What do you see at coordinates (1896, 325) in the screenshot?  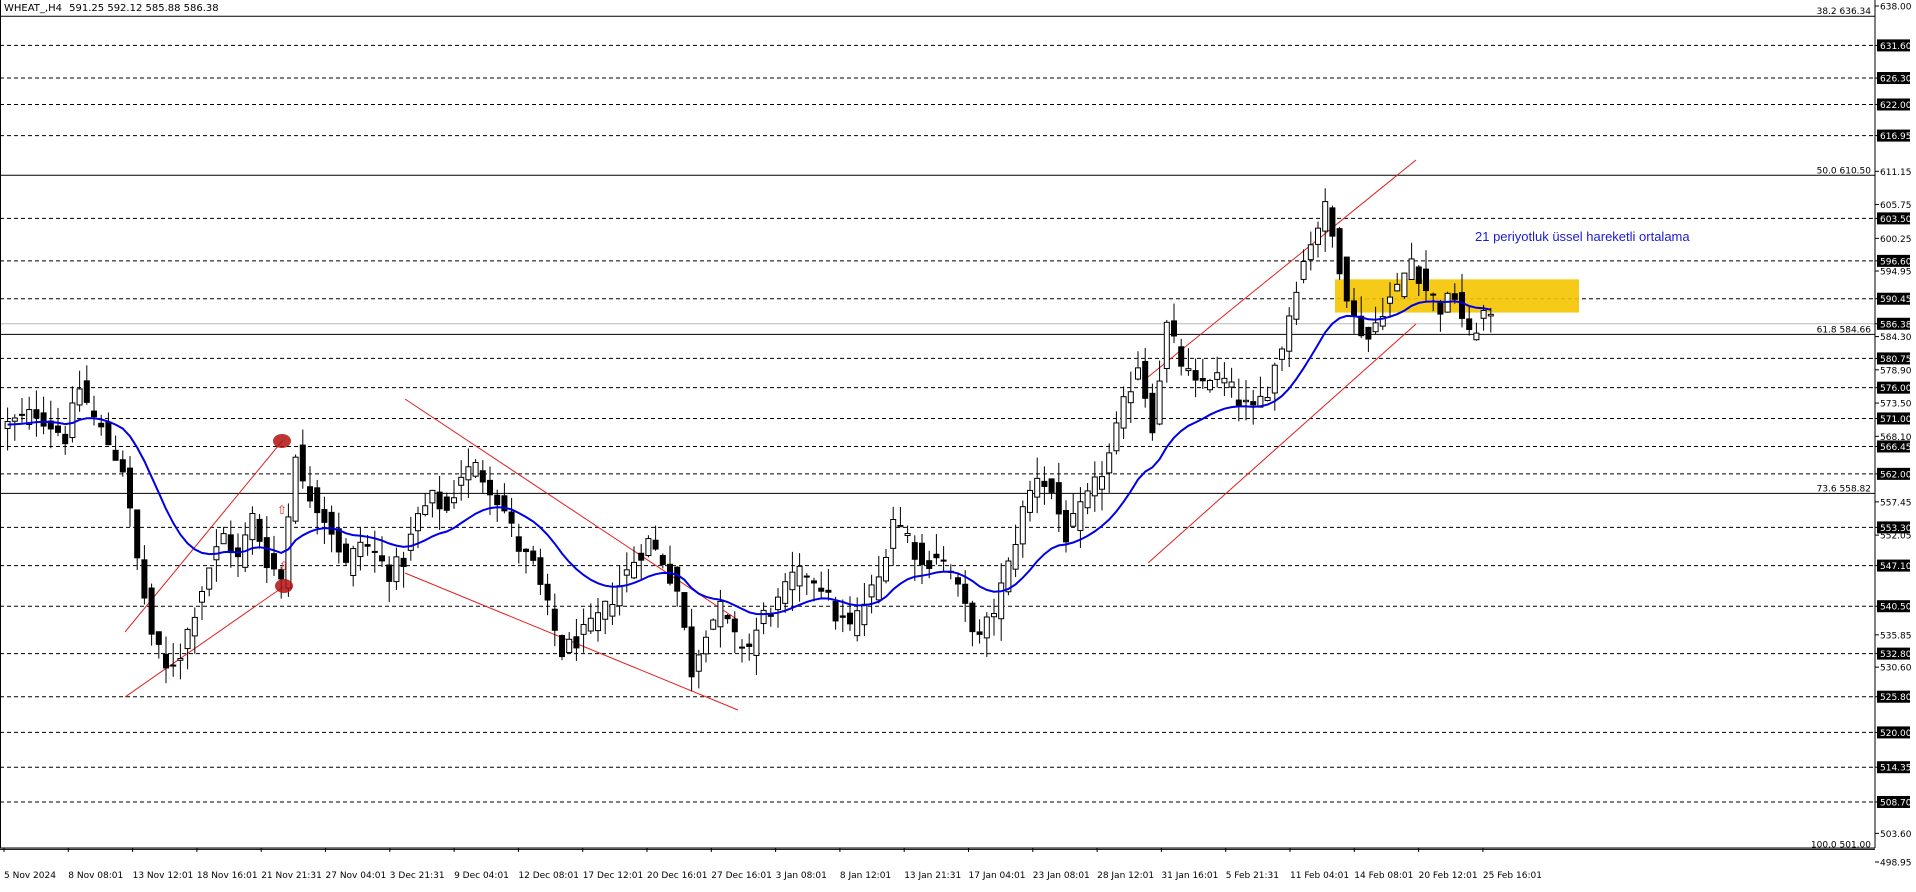 I see `price-label: 586.38` at bounding box center [1896, 325].